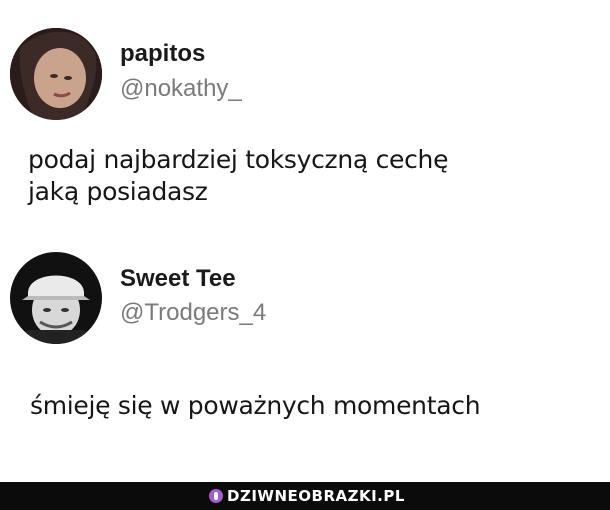 The width and height of the screenshot is (610, 510). What do you see at coordinates (238, 159) in the screenshot?
I see `post-text-line: podaj najbardziej toksyczną cechę` at bounding box center [238, 159].